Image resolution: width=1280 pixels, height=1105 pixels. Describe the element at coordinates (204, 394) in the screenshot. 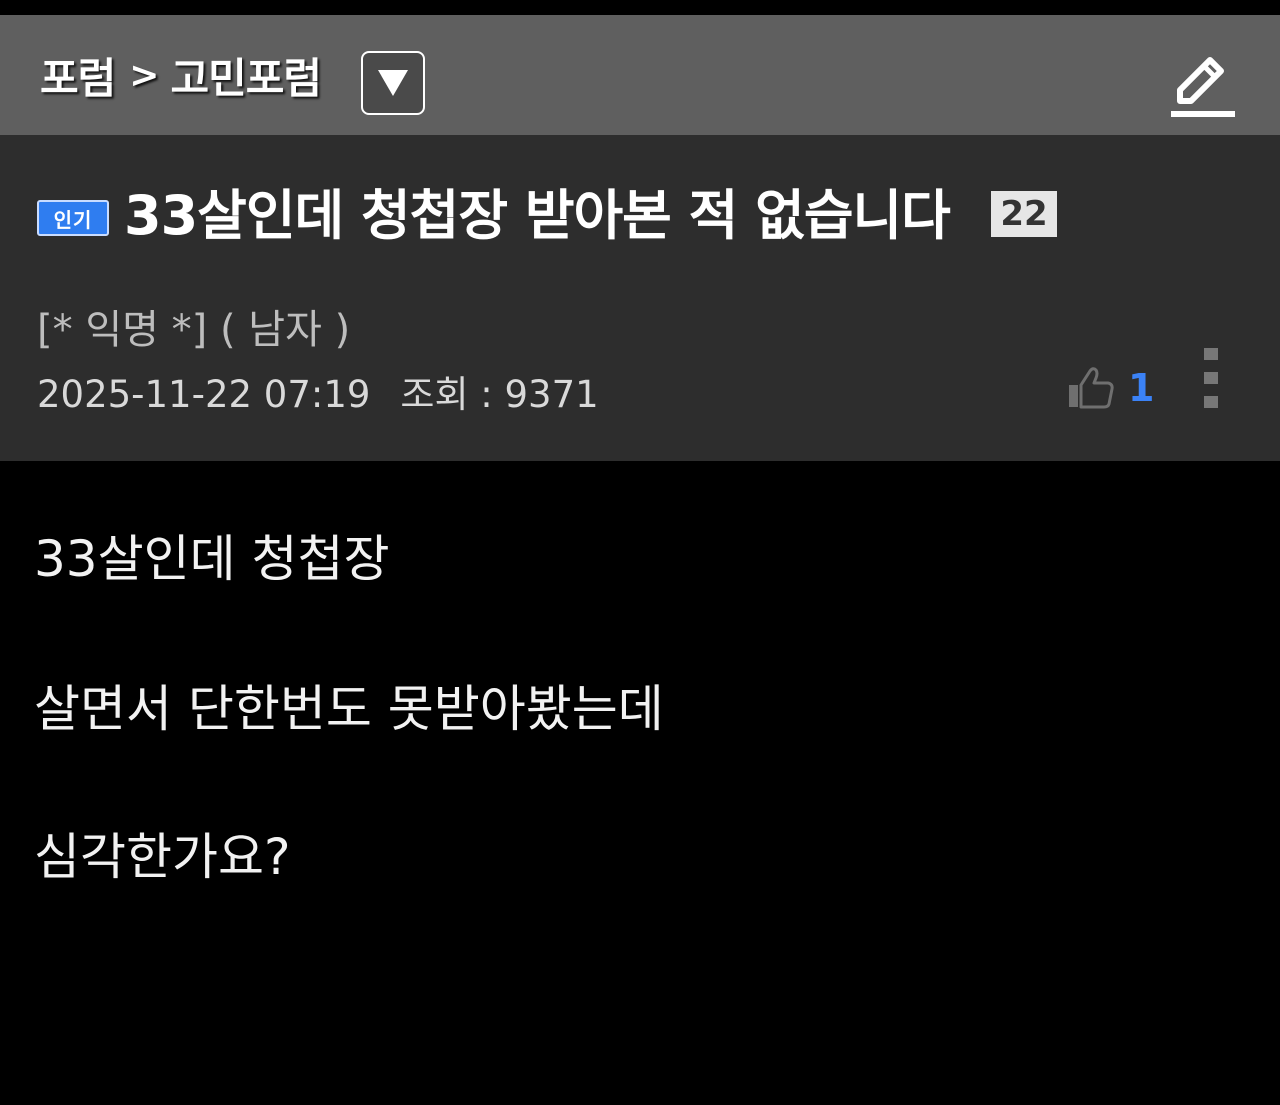

I see `post-datetime: 2025-11-22 07:19` at that location.